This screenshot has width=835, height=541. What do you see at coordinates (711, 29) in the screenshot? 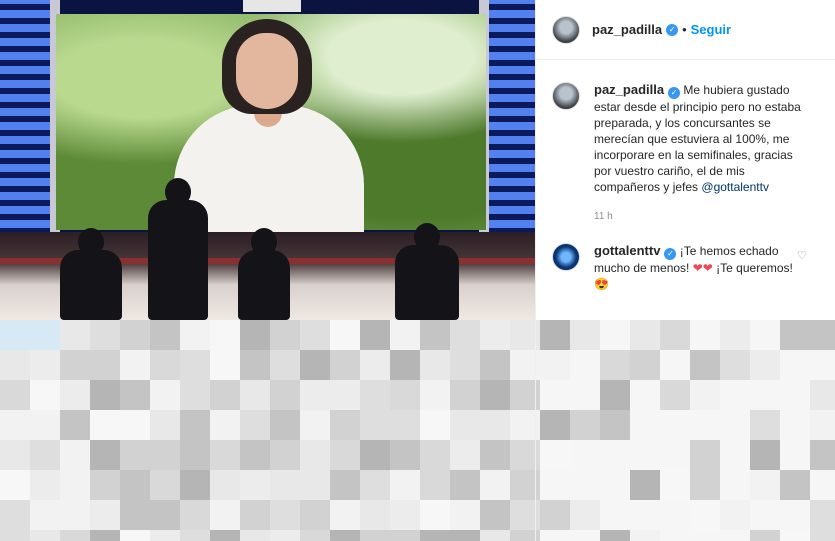
I see `follow-button: Seguir` at bounding box center [711, 29].